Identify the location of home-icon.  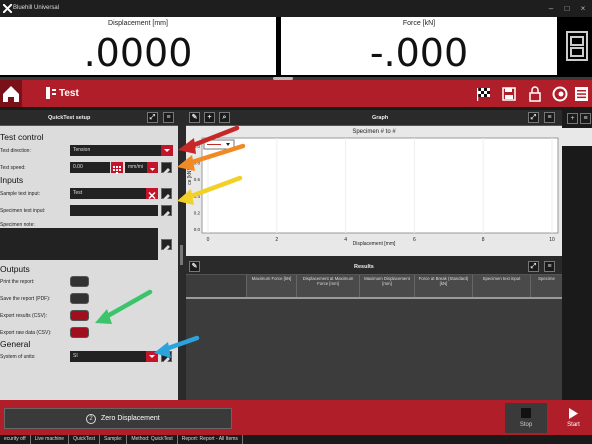
(11, 94).